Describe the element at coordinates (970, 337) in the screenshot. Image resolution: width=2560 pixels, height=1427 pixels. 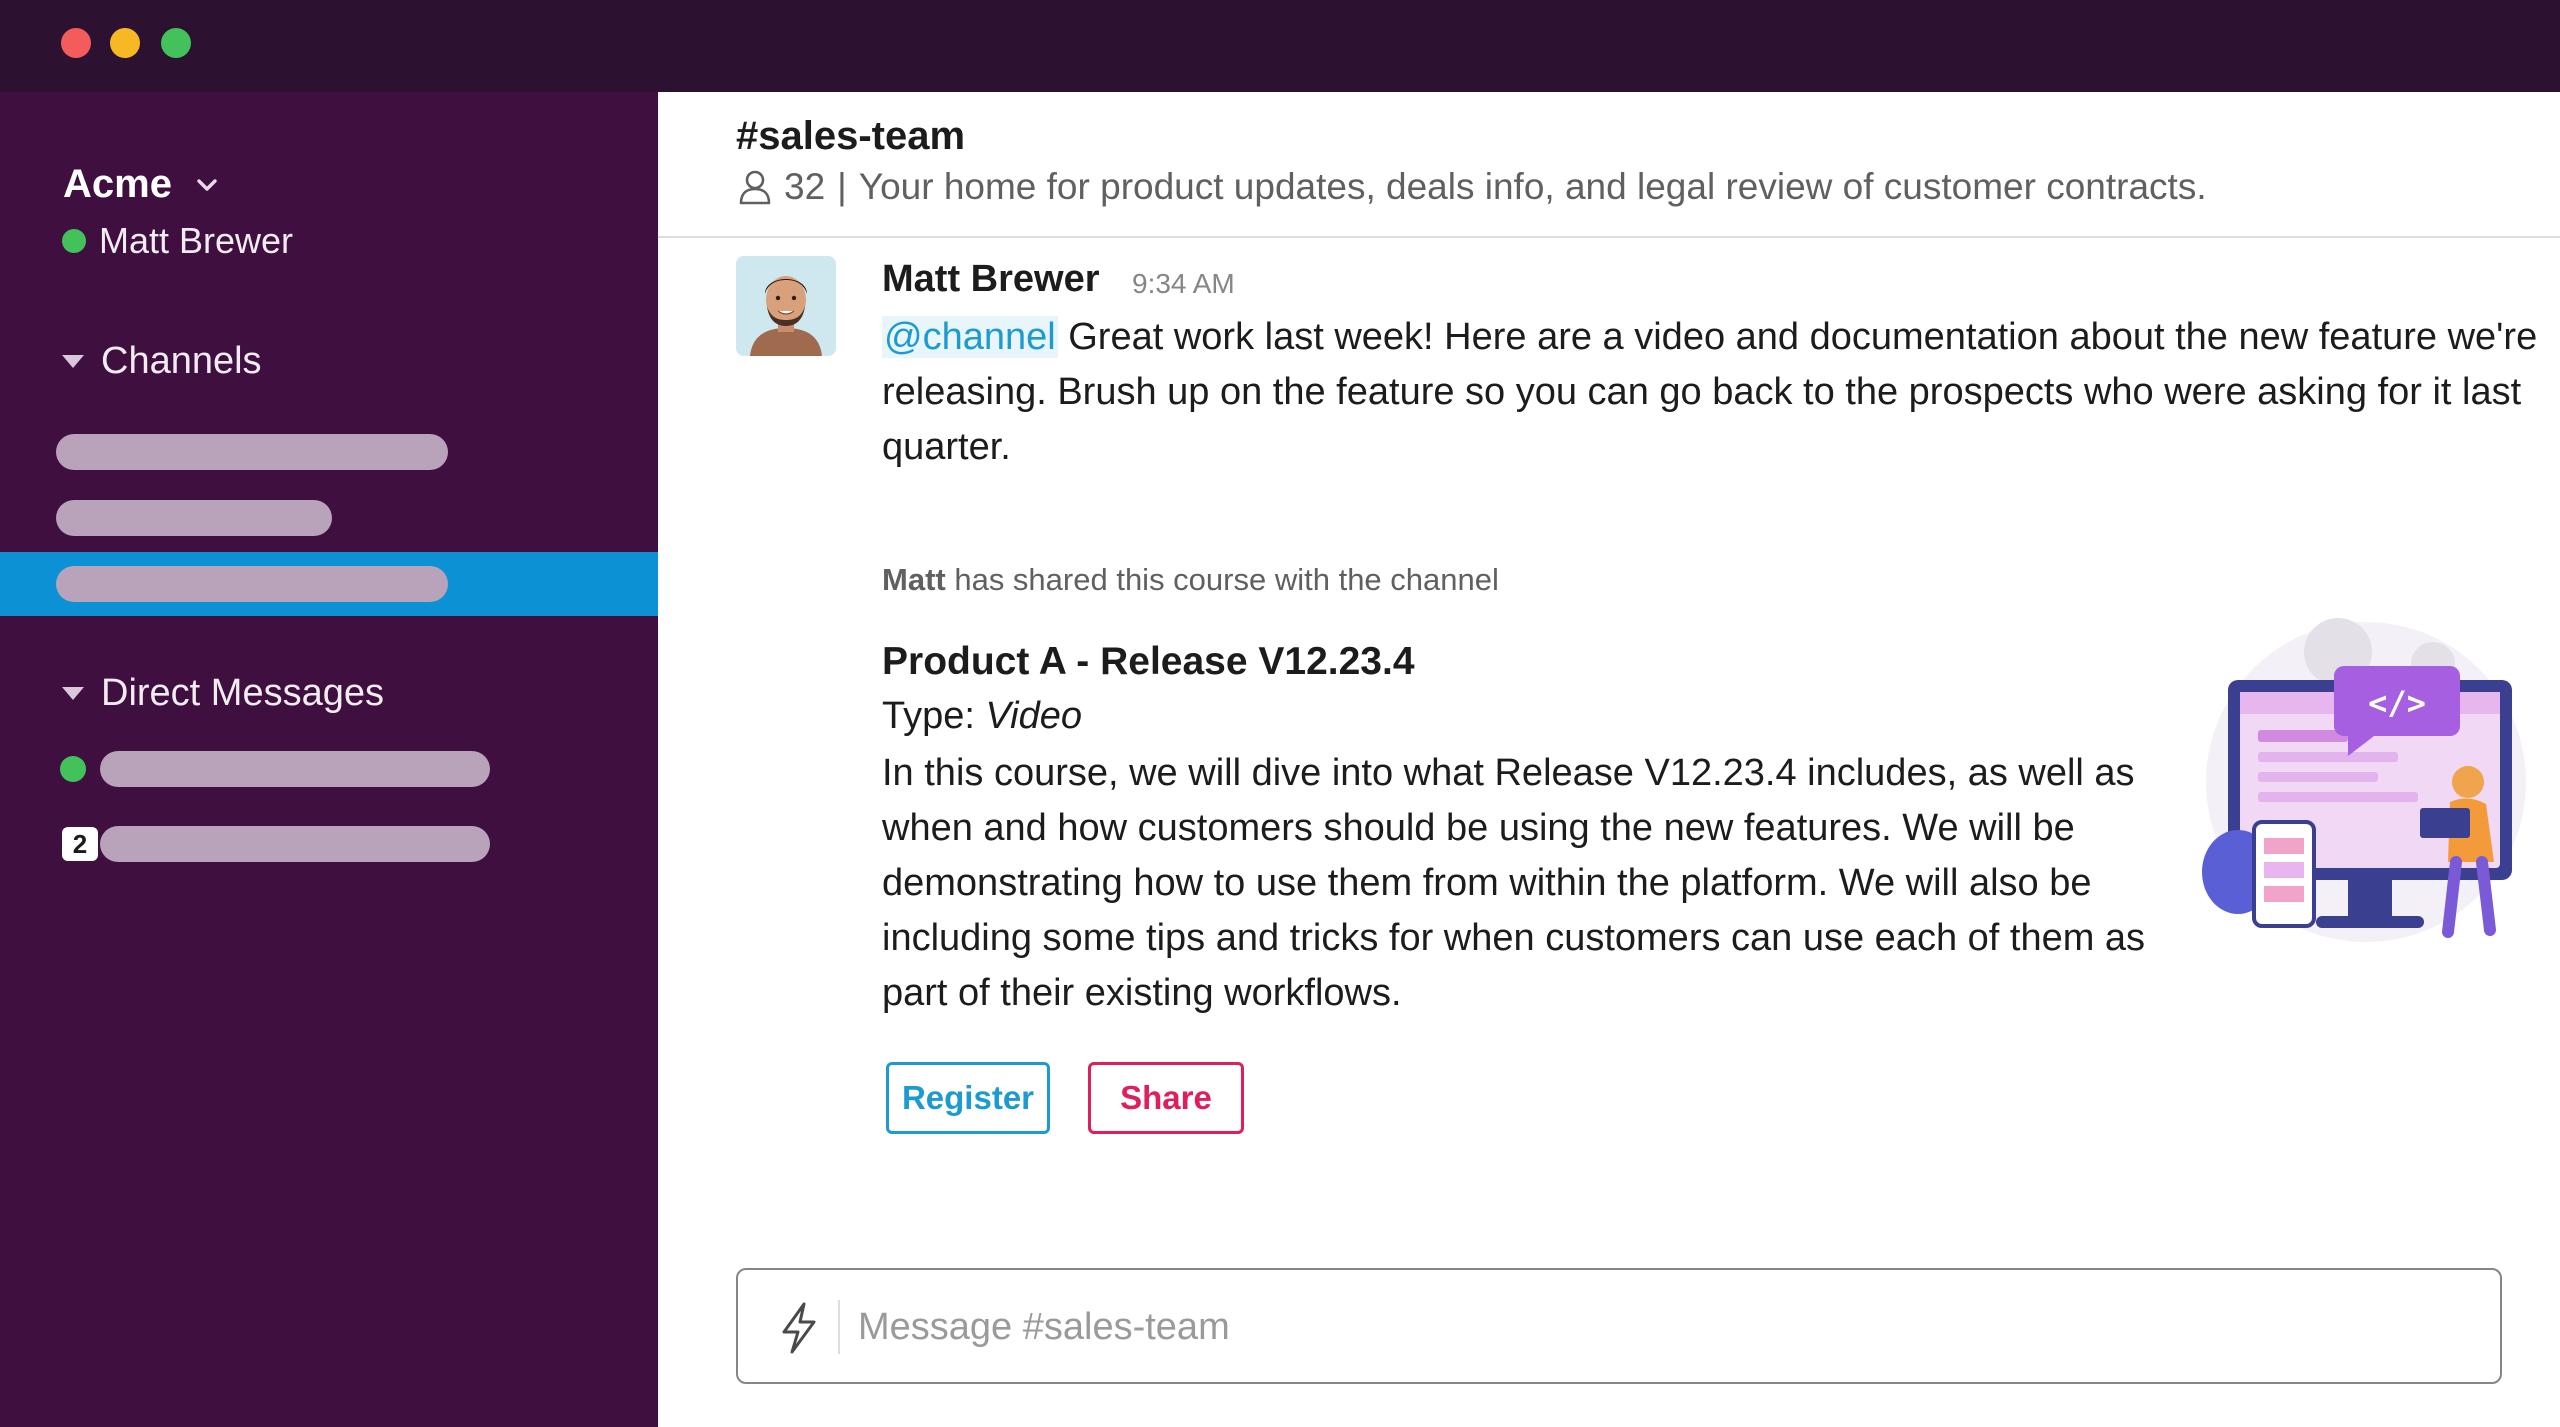
I see `channel-mention: @channel` at that location.